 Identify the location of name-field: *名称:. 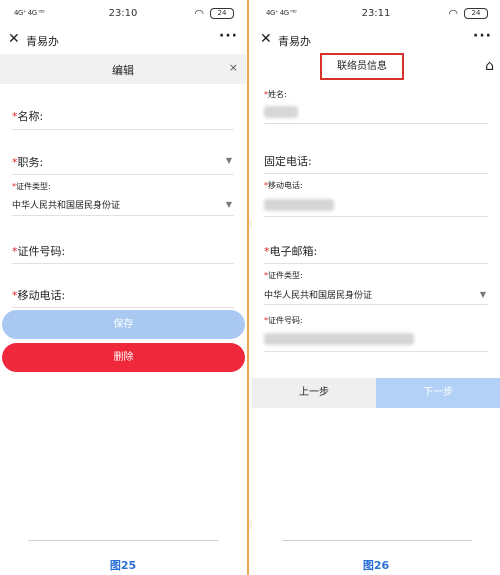
(123, 115).